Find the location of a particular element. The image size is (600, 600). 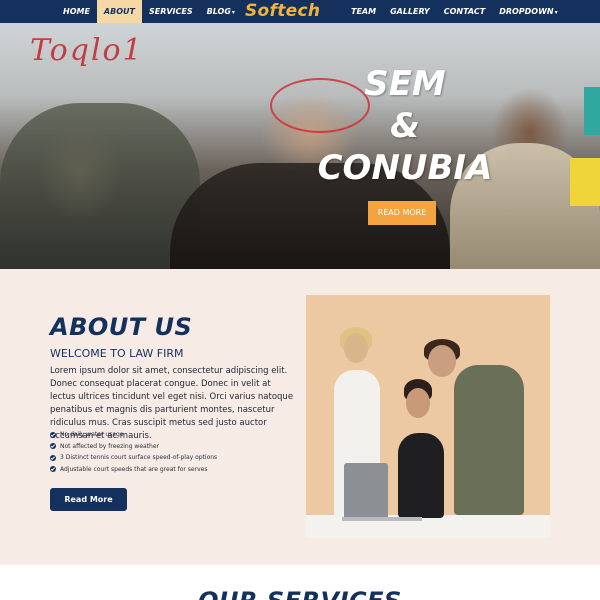

about-heading: ABOUT US is located at coordinates (121, 327).